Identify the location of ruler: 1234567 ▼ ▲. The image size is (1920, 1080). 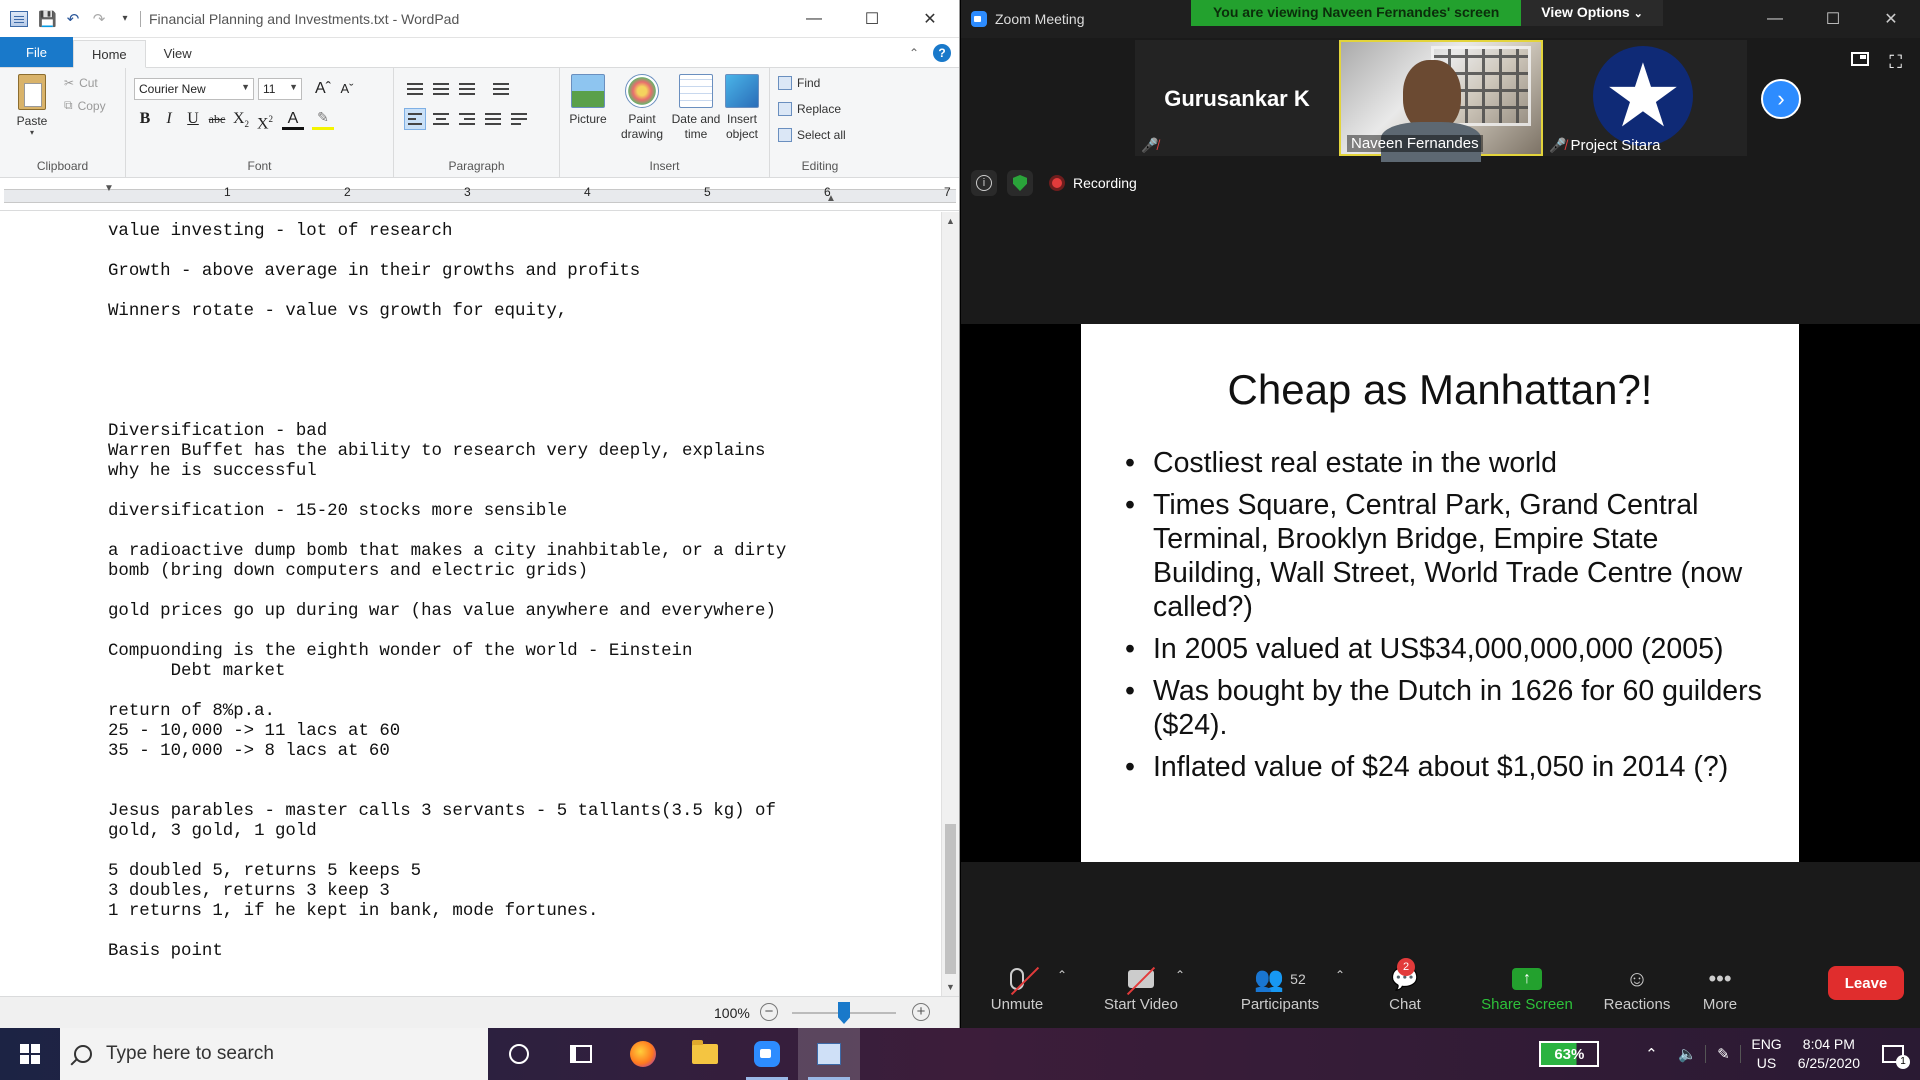
(479, 196).